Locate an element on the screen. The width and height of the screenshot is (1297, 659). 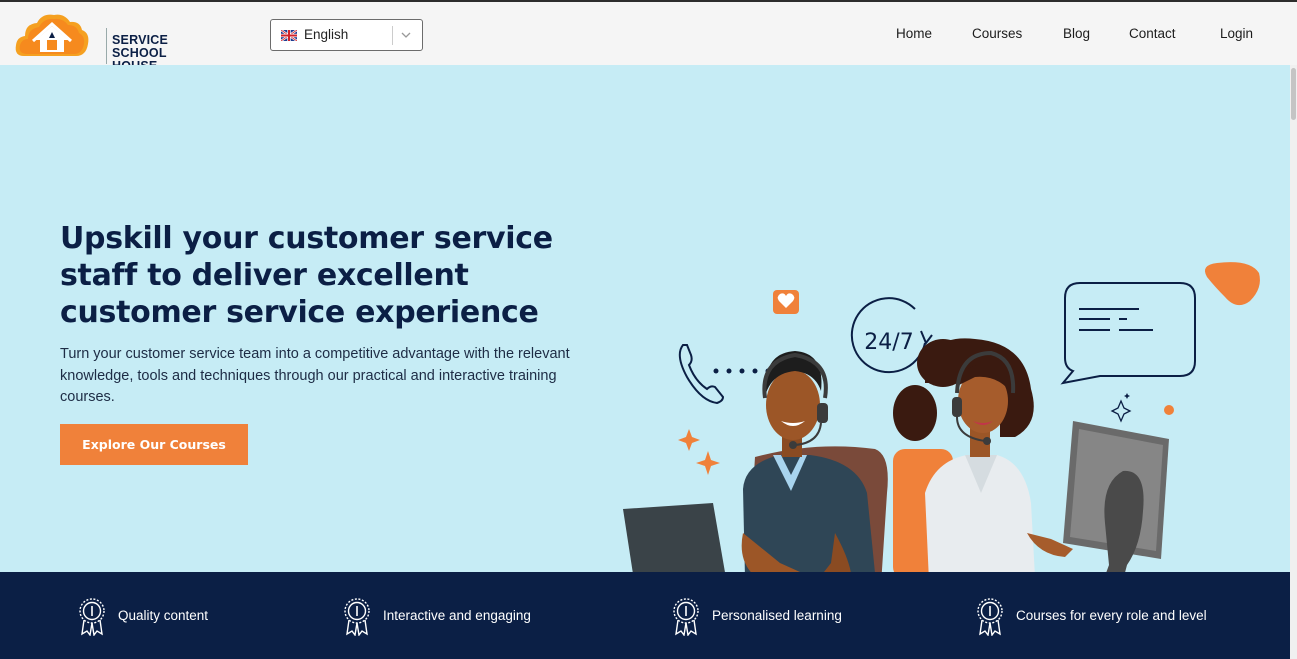
page-scrollbar-track is located at coordinates (1293, 362).